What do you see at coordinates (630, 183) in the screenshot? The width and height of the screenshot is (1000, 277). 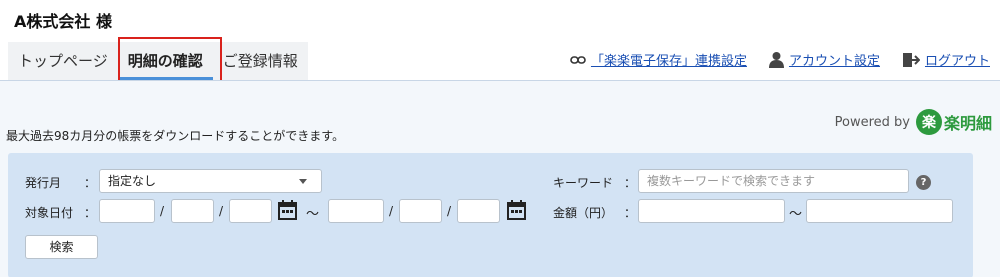 I see `keyword-colon: ：` at bounding box center [630, 183].